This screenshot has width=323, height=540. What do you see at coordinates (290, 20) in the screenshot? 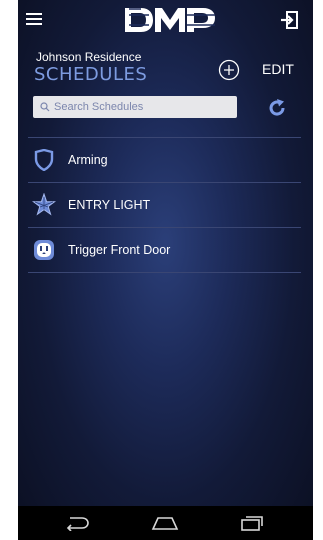
I see `logout-icon` at bounding box center [290, 20].